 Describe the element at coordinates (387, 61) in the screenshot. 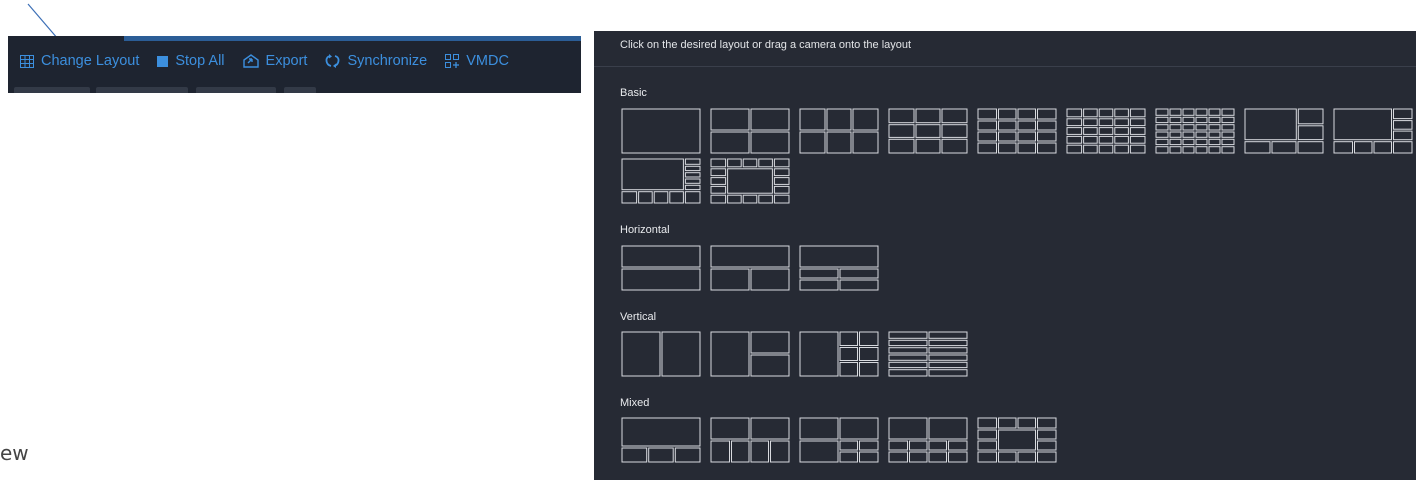

I see `synchronize-label: Synchronize` at that location.